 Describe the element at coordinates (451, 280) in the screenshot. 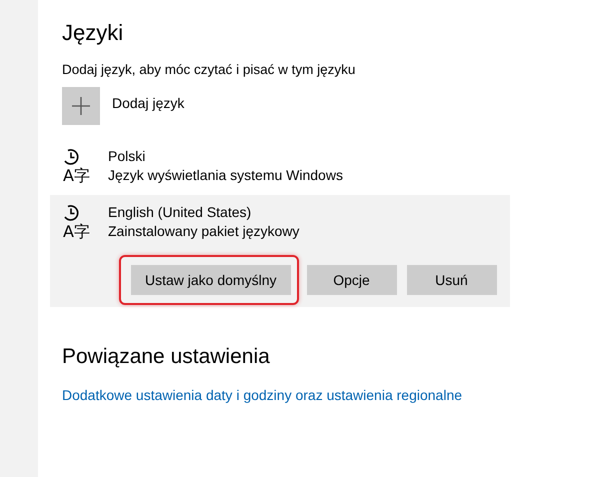

I see `action-button: Usuń` at that location.